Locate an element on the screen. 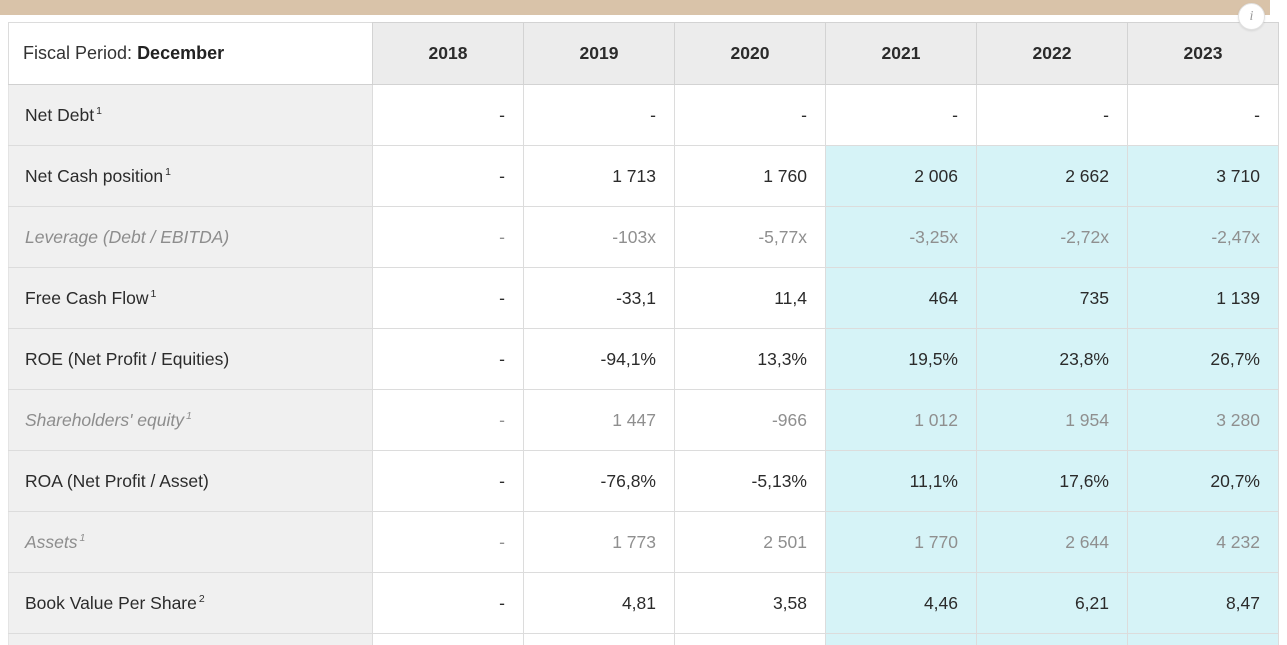 This screenshot has width=1287, height=645. row-label: Free Cash Flow 1 is located at coordinates (190, 298).